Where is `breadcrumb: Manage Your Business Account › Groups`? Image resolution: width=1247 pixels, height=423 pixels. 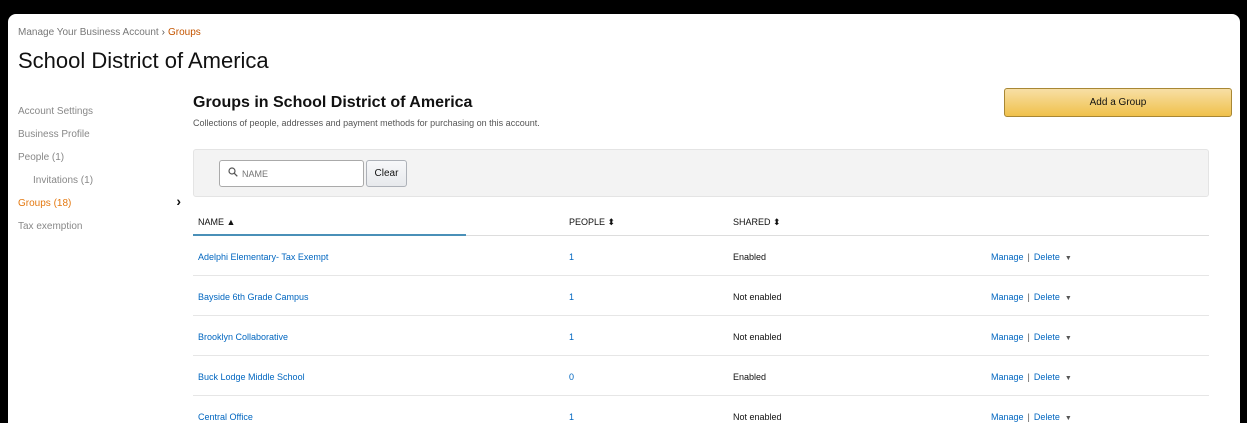 breadcrumb: Manage Your Business Account › Groups is located at coordinates (109, 32).